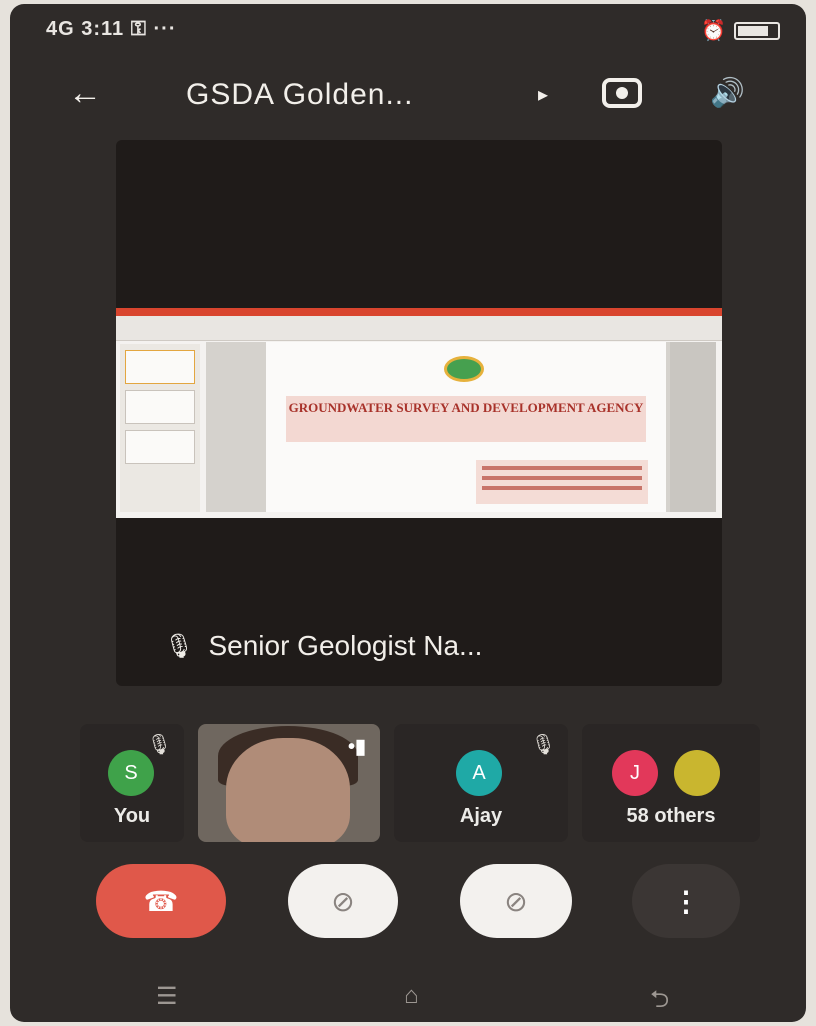 The width and height of the screenshot is (816, 1026). What do you see at coordinates (111, 29) in the screenshot?
I see `status-time: 4G 3:11 ⚿ ···` at bounding box center [111, 29].